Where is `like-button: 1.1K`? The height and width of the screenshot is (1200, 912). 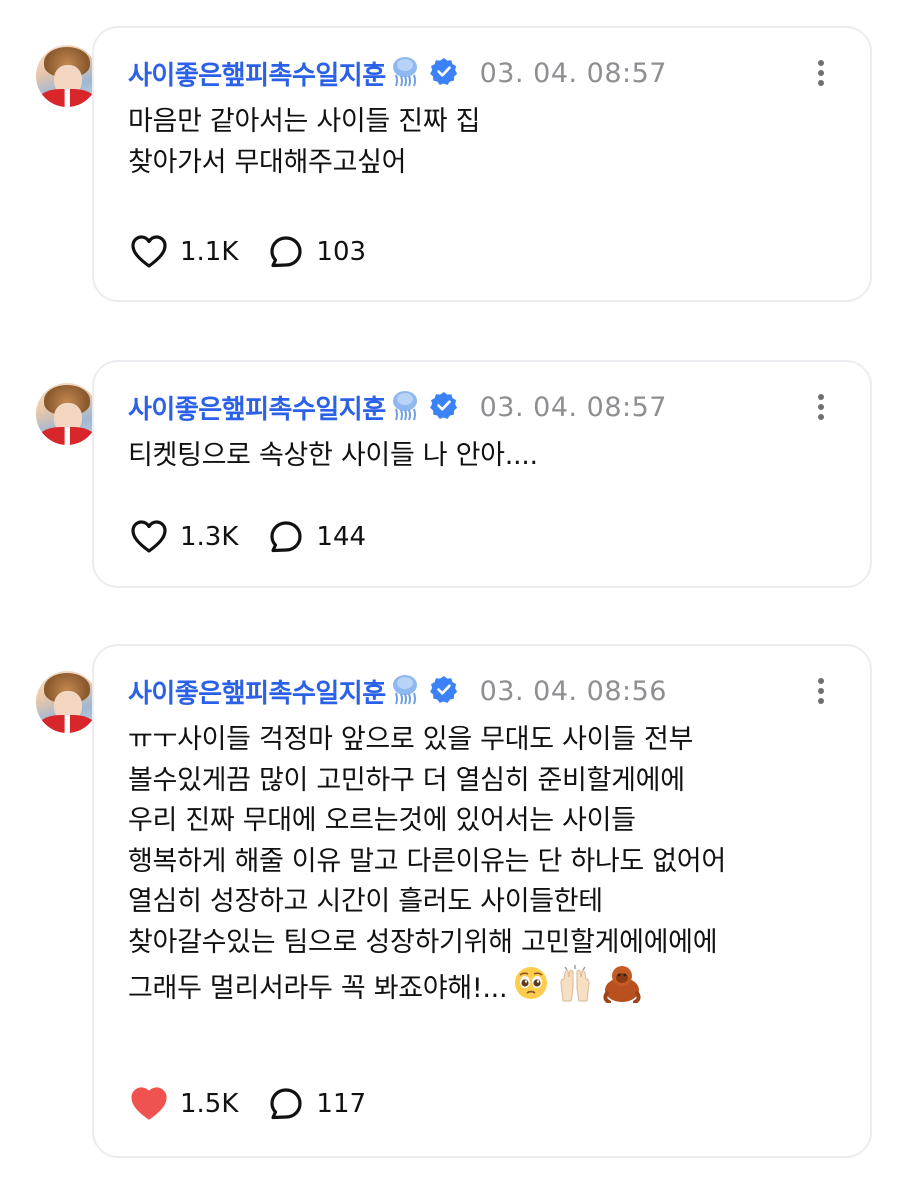
like-button: 1.1K is located at coordinates (184, 252).